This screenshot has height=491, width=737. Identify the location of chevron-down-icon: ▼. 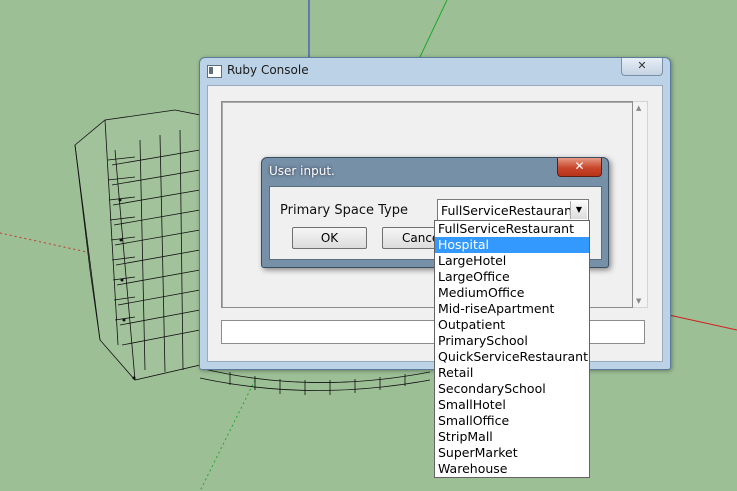
(578, 210).